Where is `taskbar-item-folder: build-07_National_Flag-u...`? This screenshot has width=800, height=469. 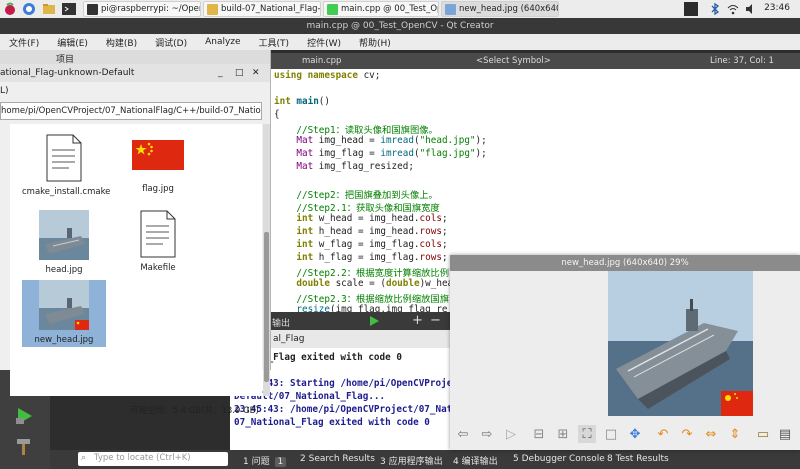
taskbar-item-folder: build-07_National_Flag-u... is located at coordinates (262, 9).